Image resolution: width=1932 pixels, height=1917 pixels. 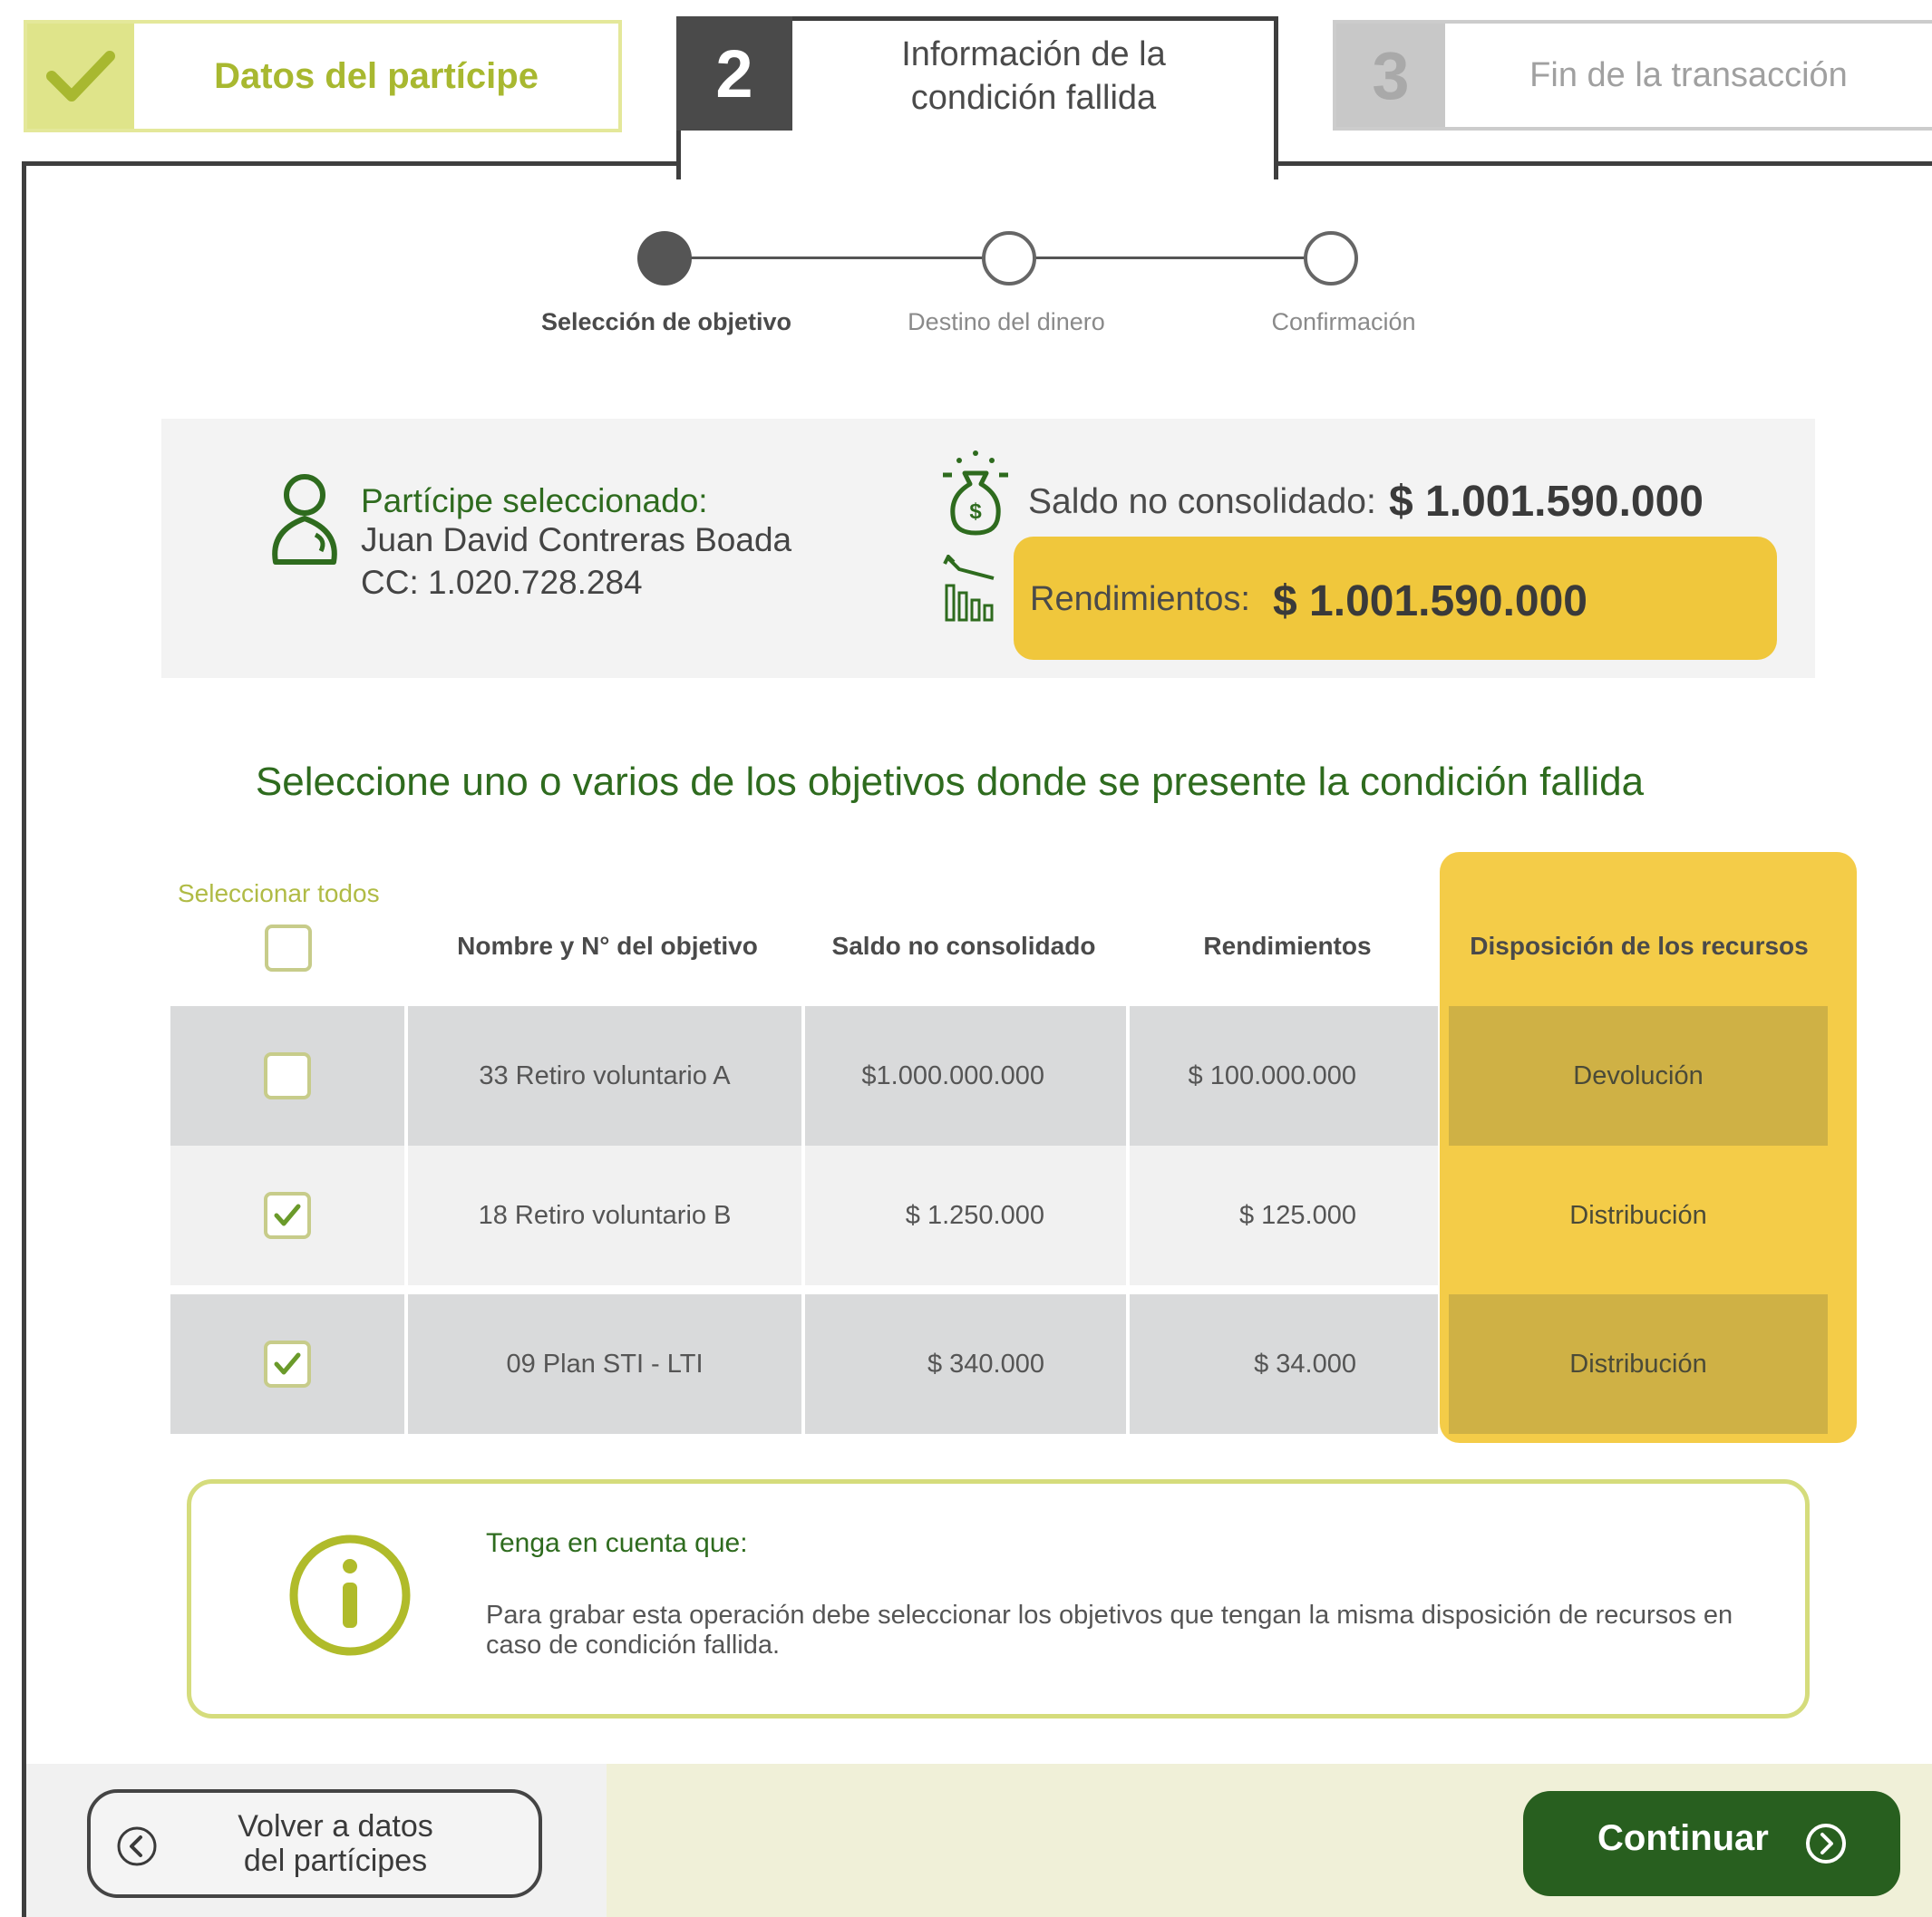 I want to click on chevron-left-circle-icon, so click(x=137, y=1846).